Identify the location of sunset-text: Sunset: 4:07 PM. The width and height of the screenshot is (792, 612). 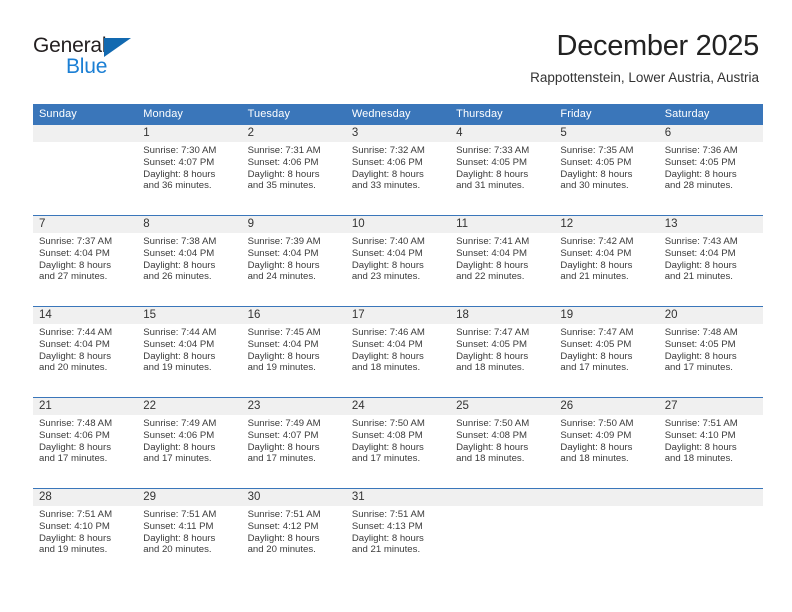
(283, 435).